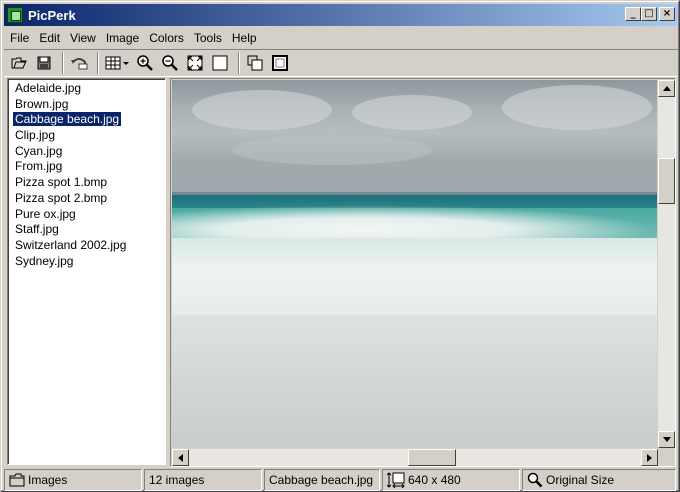  Describe the element at coordinates (122, 38) in the screenshot. I see `menu-image: Image` at that location.